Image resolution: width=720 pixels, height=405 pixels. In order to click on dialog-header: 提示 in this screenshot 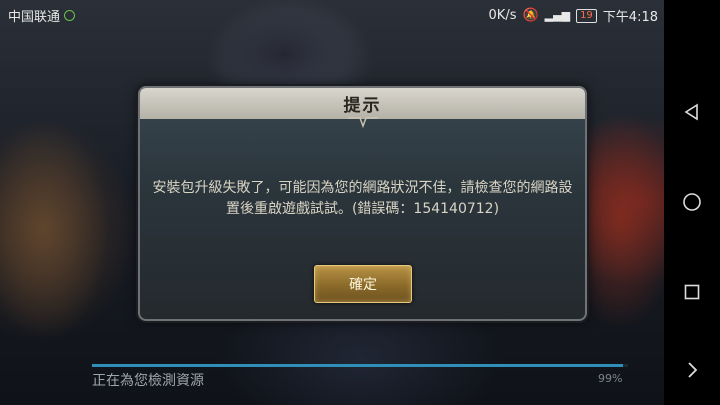, I will do `click(362, 103)`.